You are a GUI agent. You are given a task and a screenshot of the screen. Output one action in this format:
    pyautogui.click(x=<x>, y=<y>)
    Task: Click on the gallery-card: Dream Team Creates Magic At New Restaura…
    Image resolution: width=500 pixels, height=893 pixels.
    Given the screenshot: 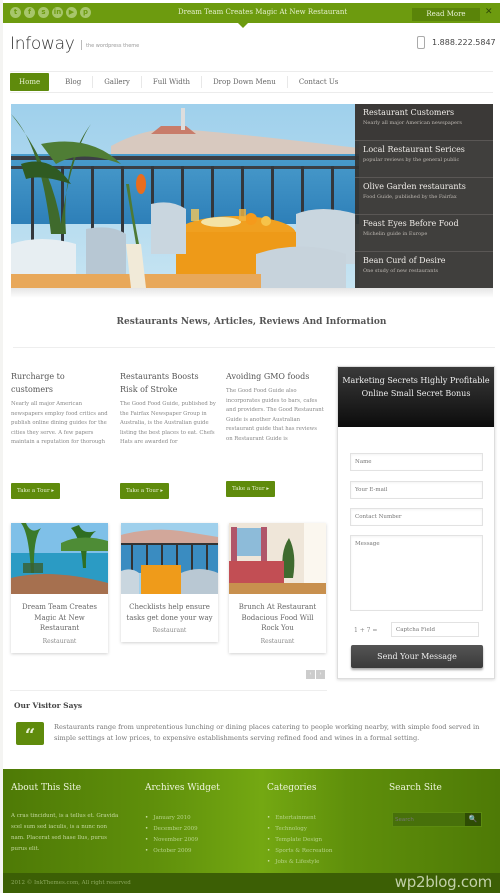 What is the action you would take?
    pyautogui.click(x=59, y=588)
    